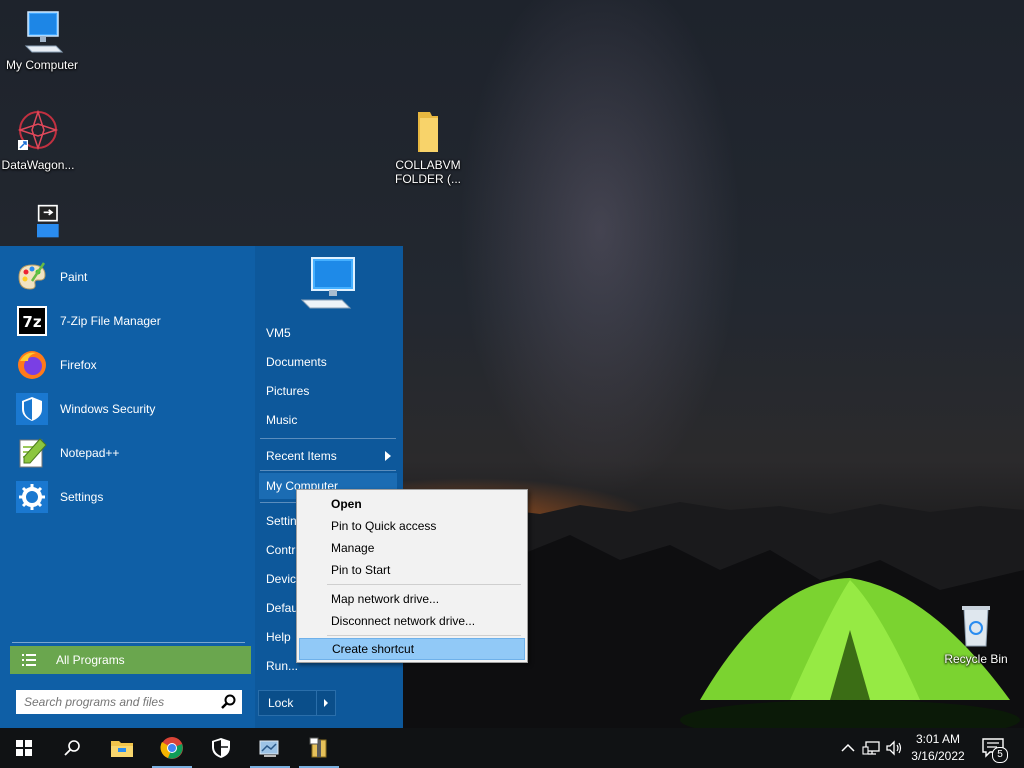 Image resolution: width=1024 pixels, height=768 pixels. I want to click on places-item-label: Devic, so click(281, 579).